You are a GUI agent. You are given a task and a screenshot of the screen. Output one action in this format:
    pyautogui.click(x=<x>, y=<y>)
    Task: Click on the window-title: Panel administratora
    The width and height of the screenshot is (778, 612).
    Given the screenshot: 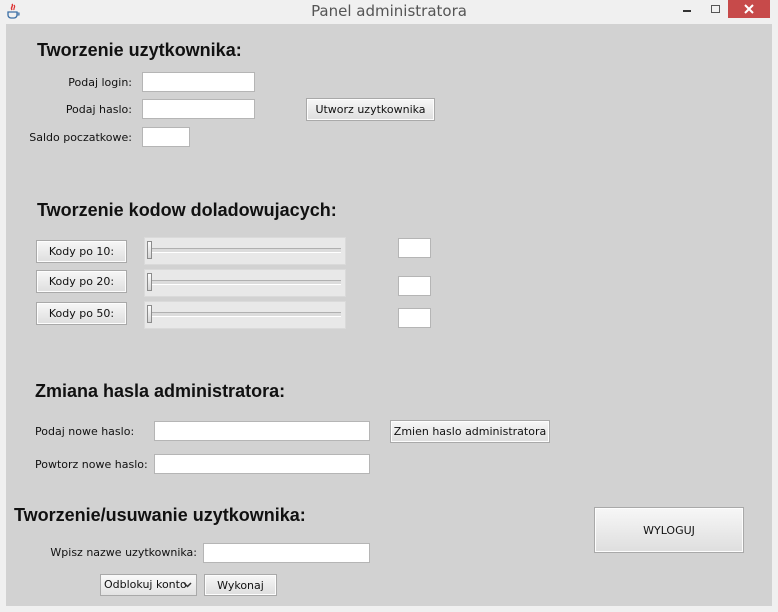 What is the action you would take?
    pyautogui.click(x=389, y=11)
    